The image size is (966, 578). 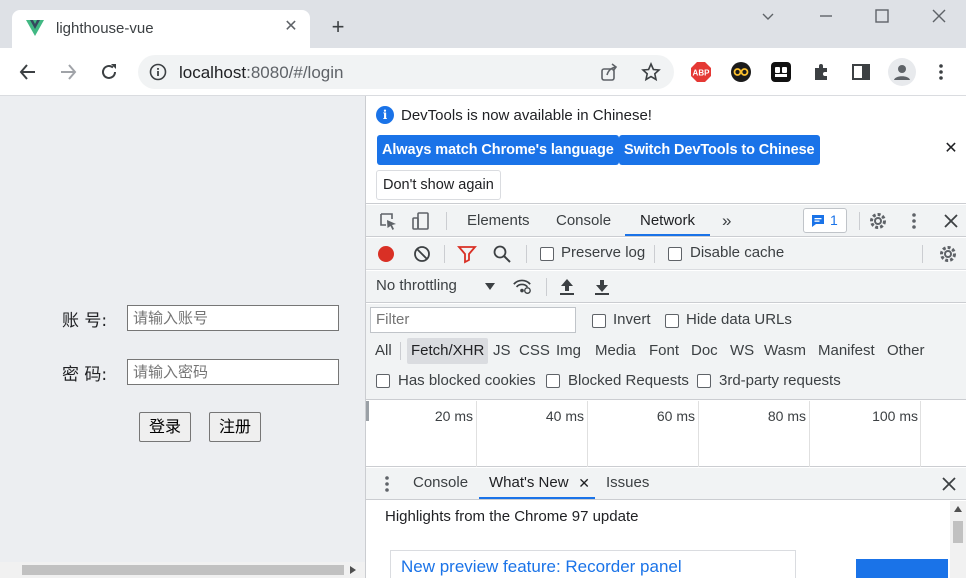 I want to click on new-tab-button: +, so click(x=338, y=27).